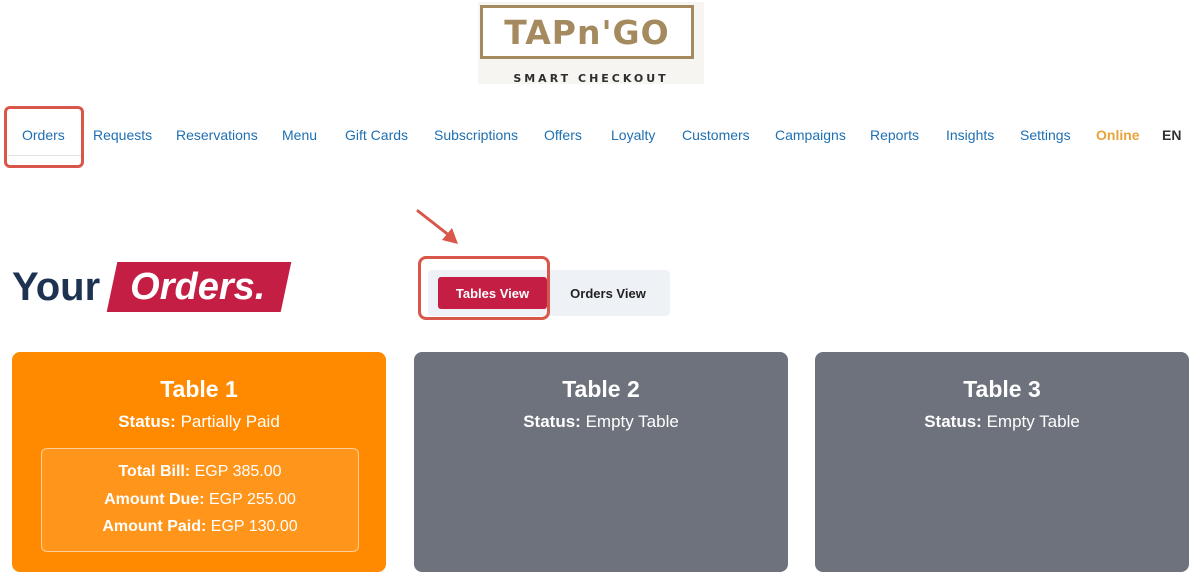  Describe the element at coordinates (44, 137) in the screenshot. I see `highlight-orders-annotation` at that location.